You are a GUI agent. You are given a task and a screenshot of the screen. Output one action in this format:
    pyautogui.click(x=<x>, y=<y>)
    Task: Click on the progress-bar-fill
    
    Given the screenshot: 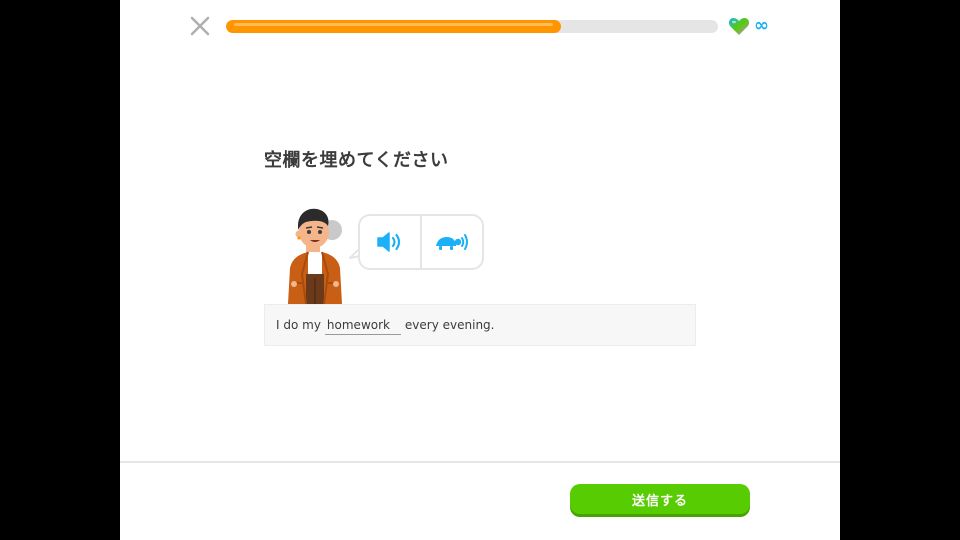 What is the action you would take?
    pyautogui.click(x=393, y=26)
    